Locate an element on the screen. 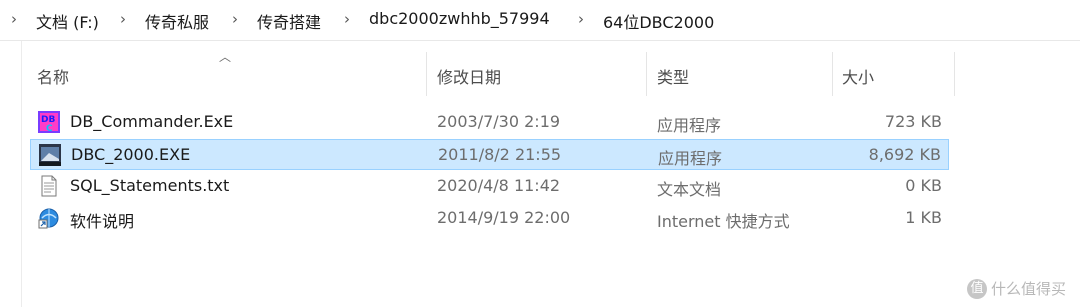 The image size is (1080, 307). file-size: 0 KB is located at coordinates (923, 185).